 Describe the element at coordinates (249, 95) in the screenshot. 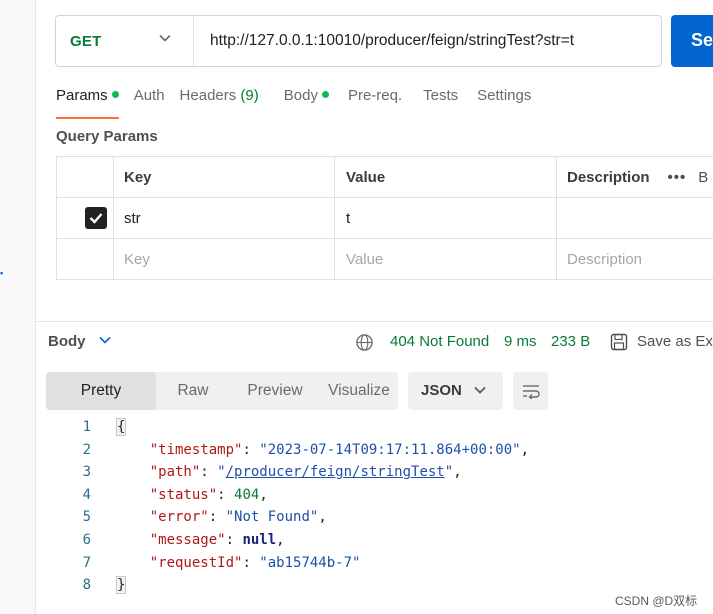

I see `headers-count: (9)` at that location.